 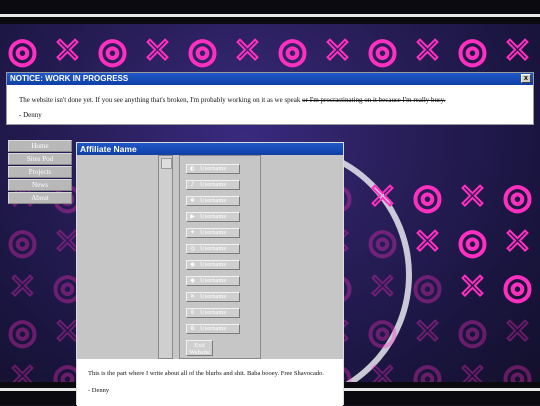 I want to click on nav-item-news: News, so click(x=40, y=185).